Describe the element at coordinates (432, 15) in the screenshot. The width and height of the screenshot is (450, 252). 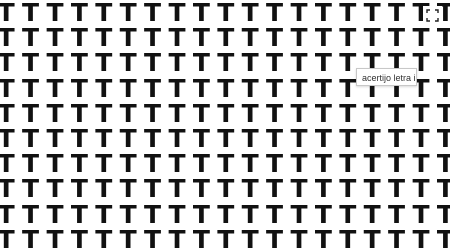
I see `expand-button` at that location.